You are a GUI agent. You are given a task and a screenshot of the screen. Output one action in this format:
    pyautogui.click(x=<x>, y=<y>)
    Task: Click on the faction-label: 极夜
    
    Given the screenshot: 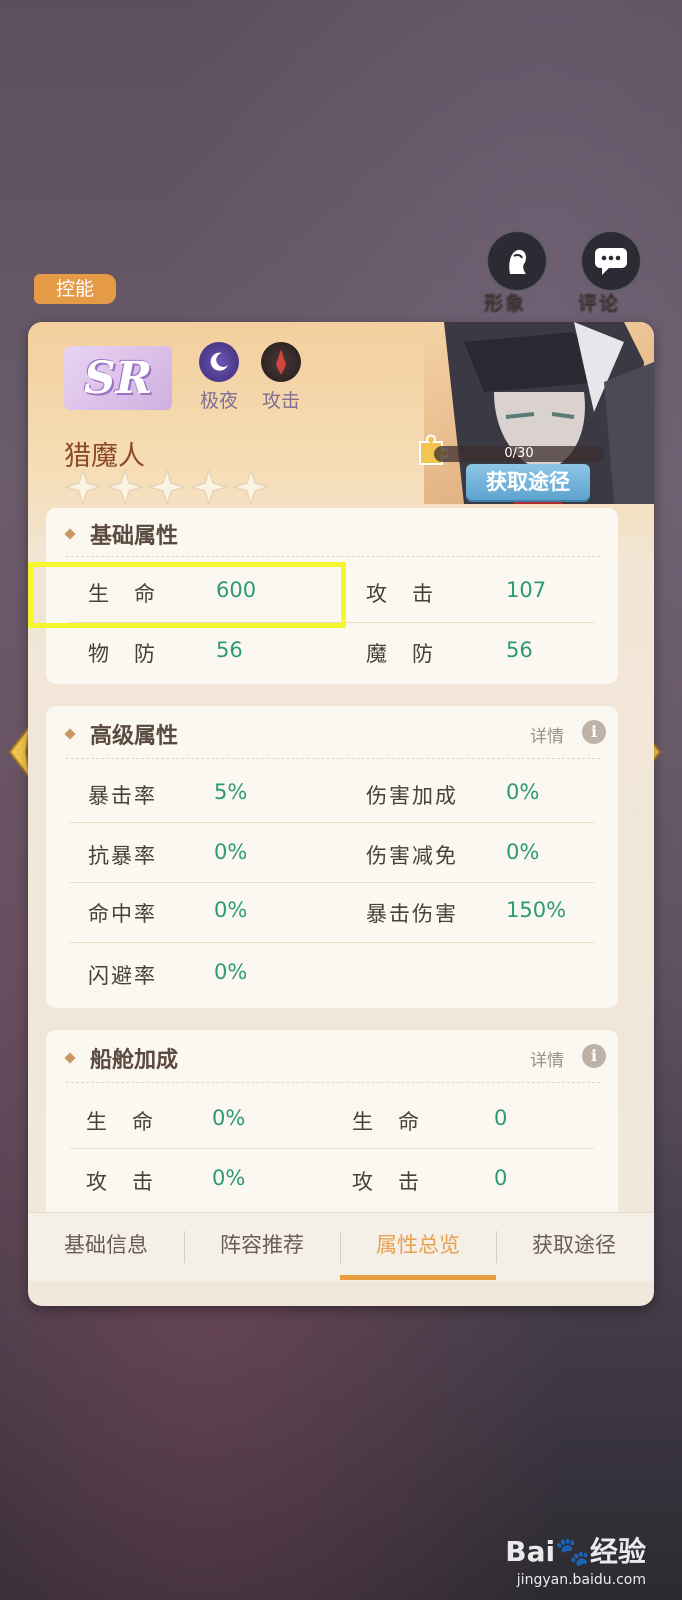 What is the action you would take?
    pyautogui.click(x=218, y=401)
    